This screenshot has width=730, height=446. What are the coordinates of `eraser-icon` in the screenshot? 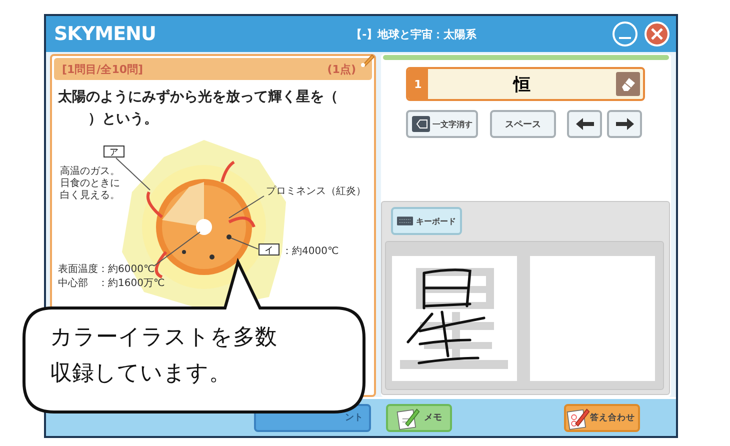 It's located at (628, 84).